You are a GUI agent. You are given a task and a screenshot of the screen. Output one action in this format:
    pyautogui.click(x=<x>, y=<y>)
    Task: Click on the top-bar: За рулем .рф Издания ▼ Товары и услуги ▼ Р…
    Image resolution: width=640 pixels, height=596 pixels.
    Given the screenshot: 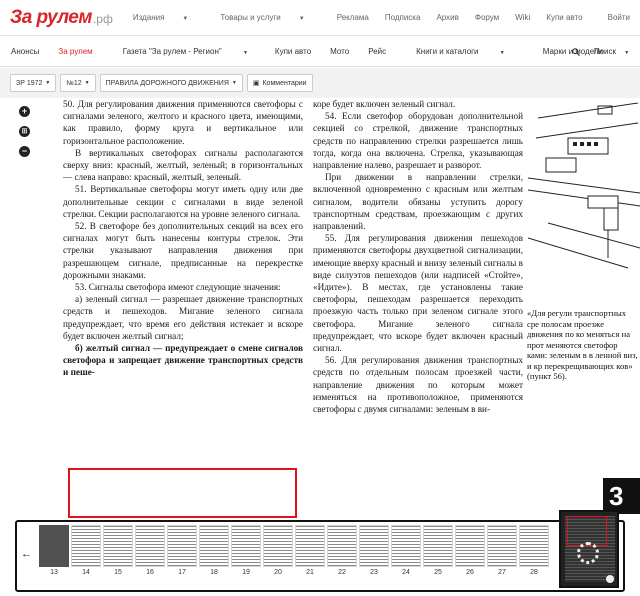 What is the action you would take?
    pyautogui.click(x=320, y=18)
    